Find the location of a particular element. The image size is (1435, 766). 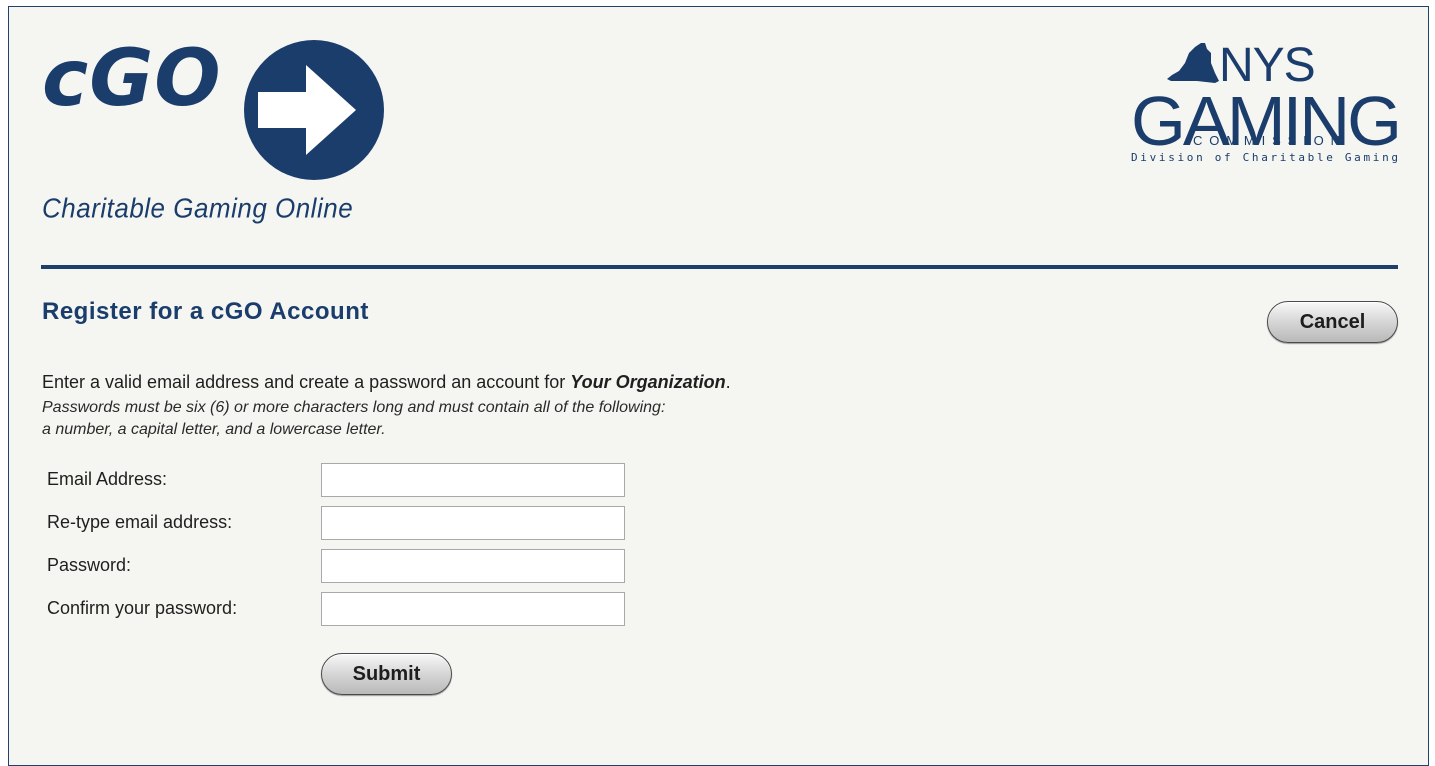

email-row: Email Address: is located at coordinates (347, 481).